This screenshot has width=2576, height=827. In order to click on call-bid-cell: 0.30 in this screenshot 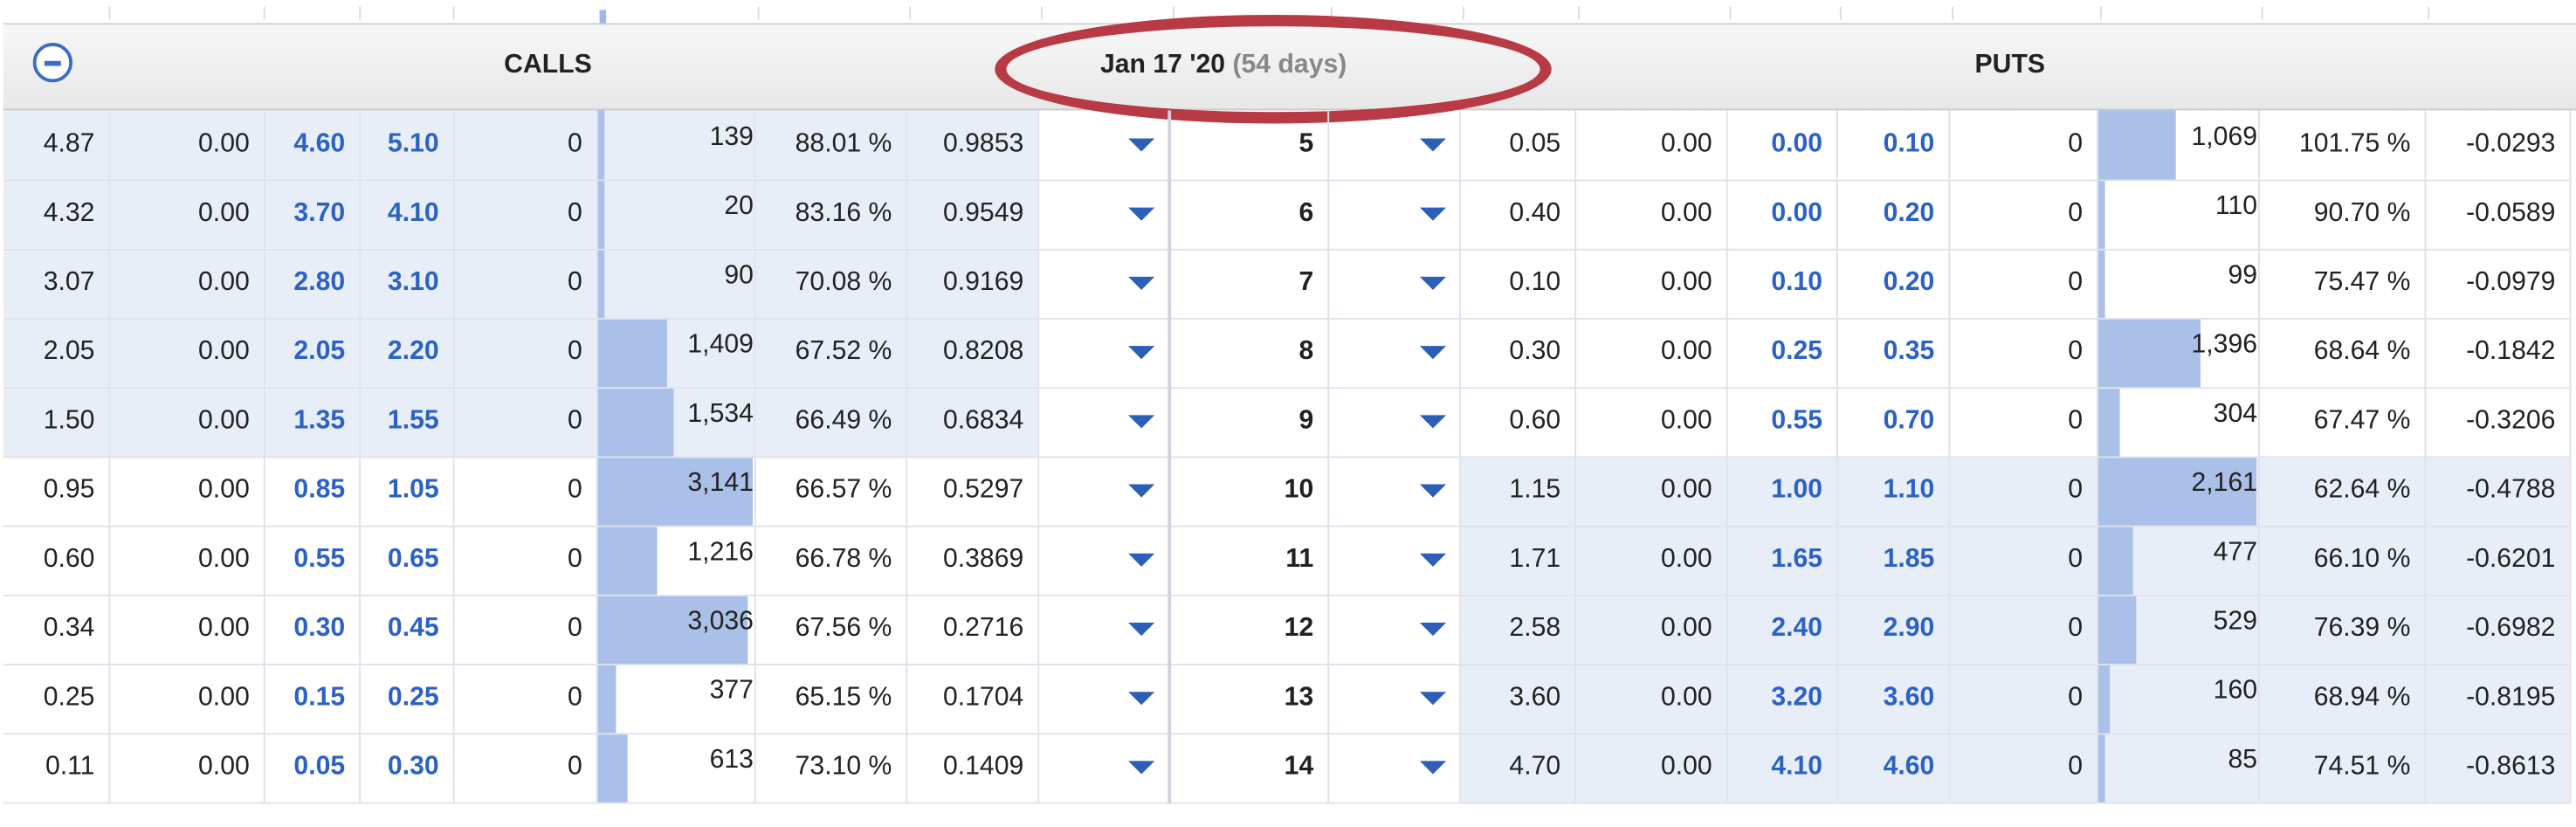, I will do `click(312, 629)`.